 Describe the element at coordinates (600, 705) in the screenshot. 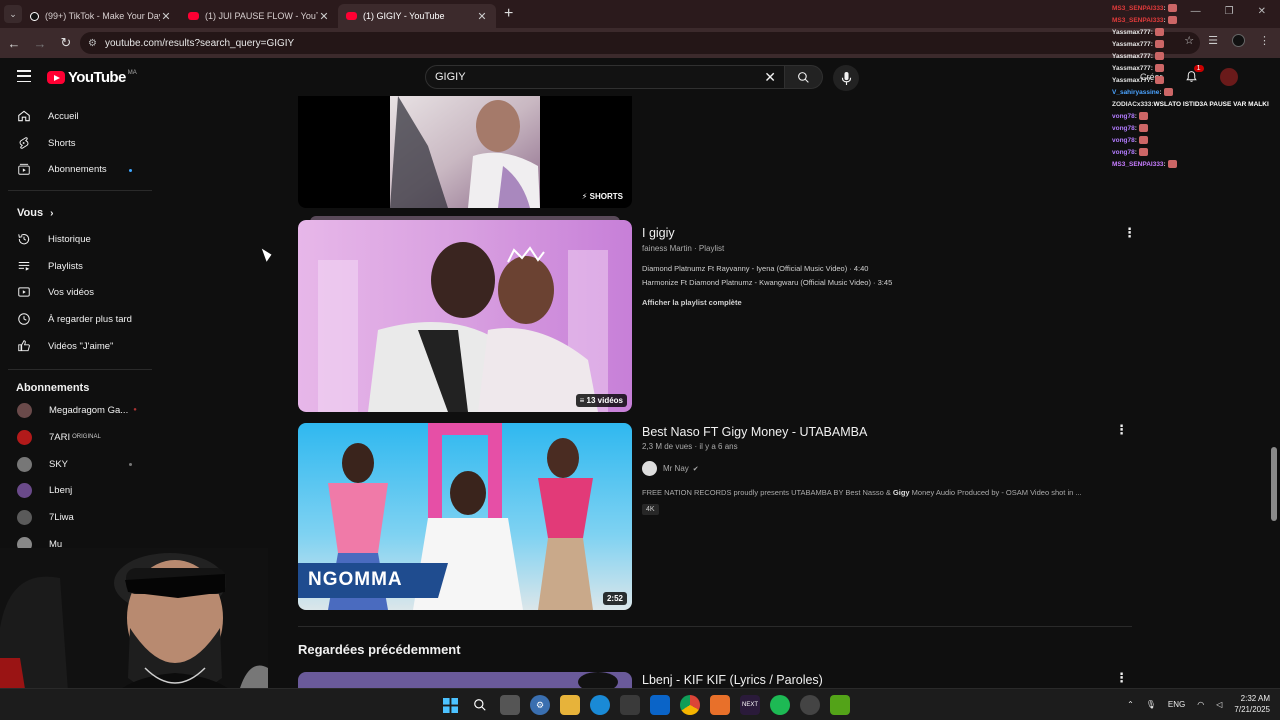

I see `edge-browser-icon` at that location.